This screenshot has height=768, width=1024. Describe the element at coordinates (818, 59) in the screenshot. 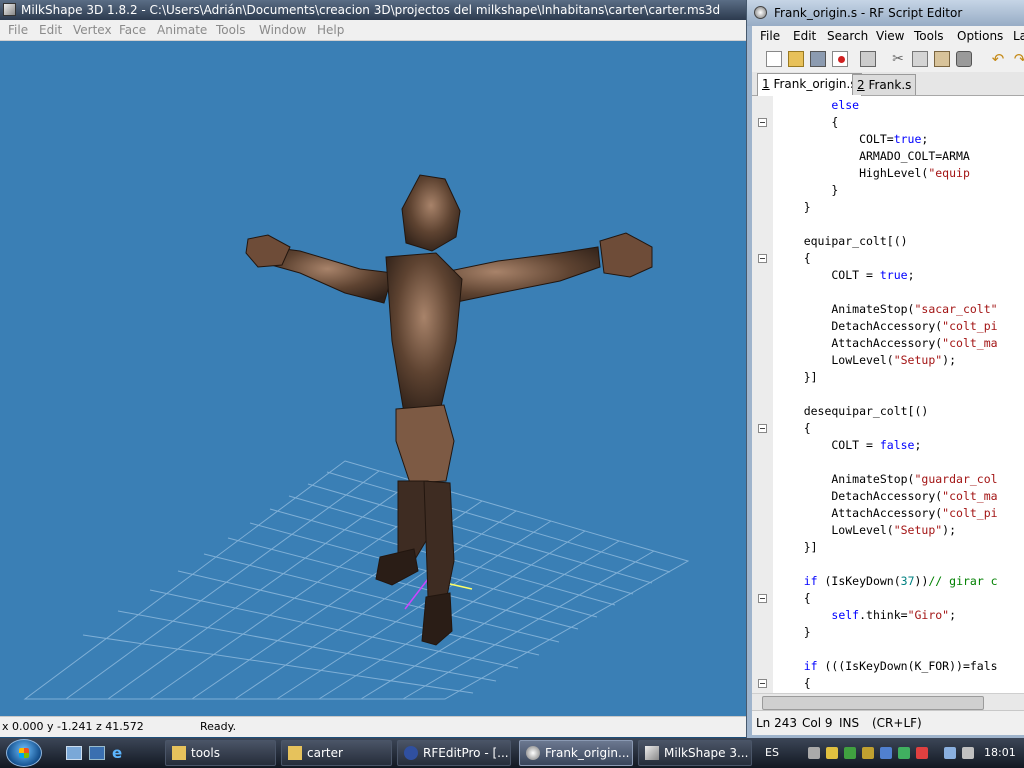

I see `save-icon` at that location.